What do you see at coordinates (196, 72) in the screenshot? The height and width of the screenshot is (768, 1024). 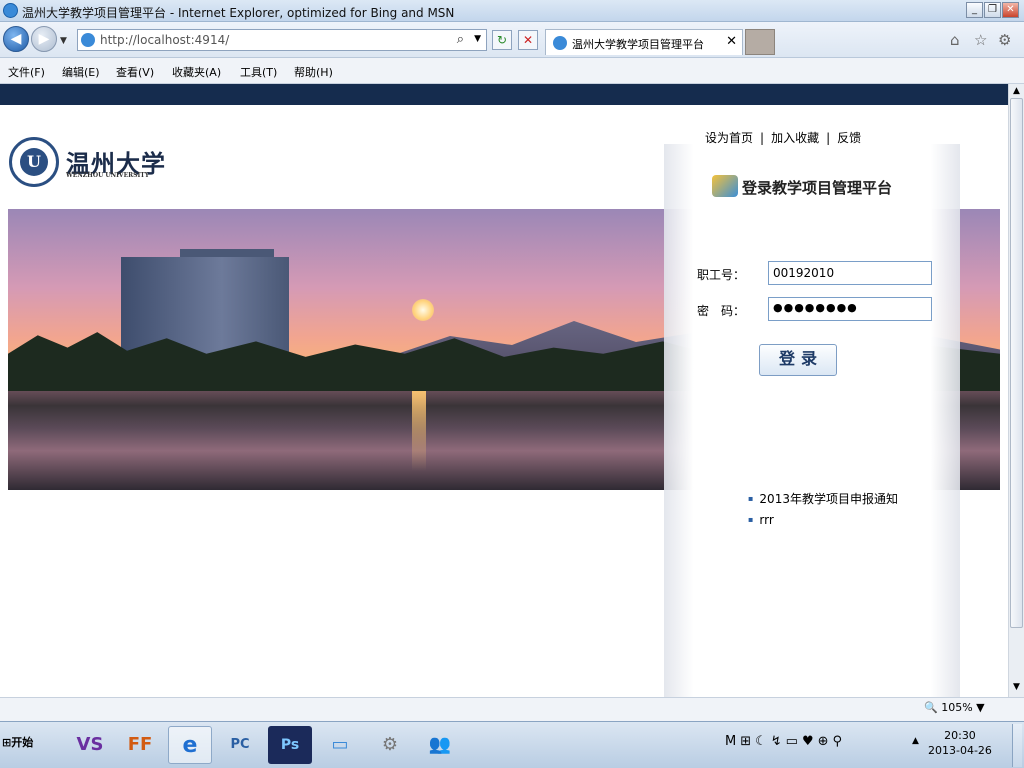 I see `menu-favorites: 收藏夹(A)` at bounding box center [196, 72].